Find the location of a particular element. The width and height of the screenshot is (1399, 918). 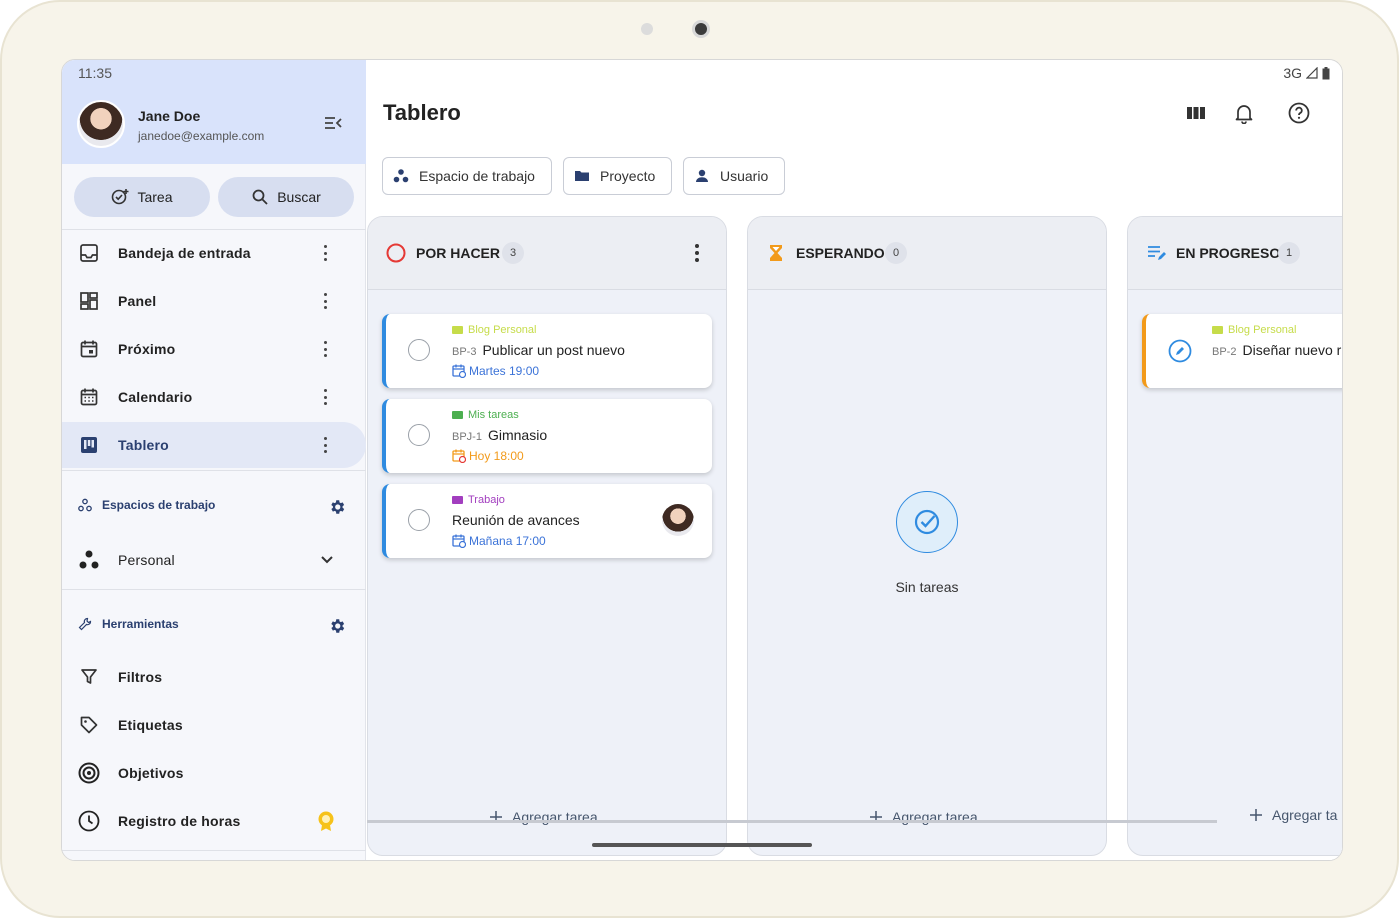

task-due: Mañana 17:00 is located at coordinates (499, 541).